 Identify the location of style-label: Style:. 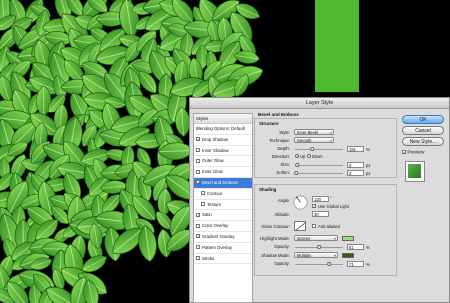
(284, 132).